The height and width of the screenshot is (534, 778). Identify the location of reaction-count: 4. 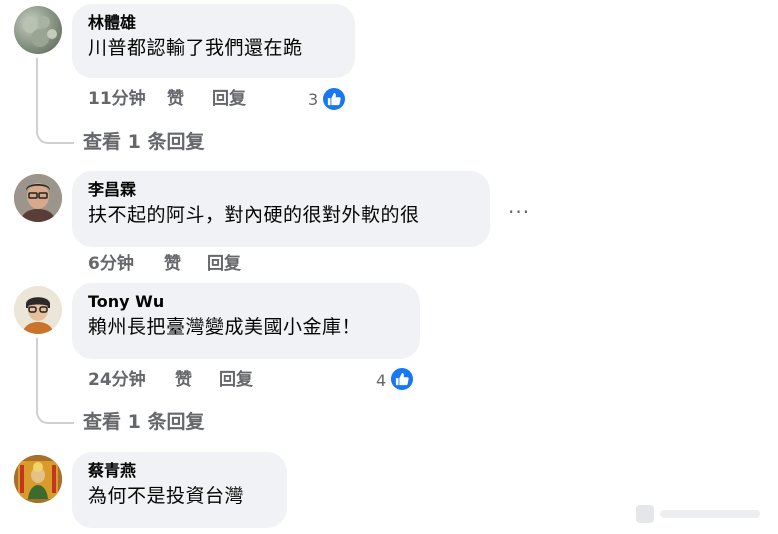
(381, 381).